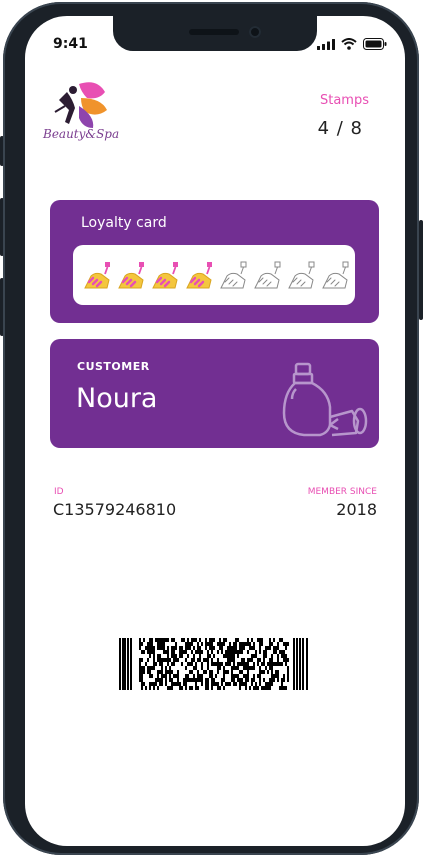 The image size is (423, 858). I want to click on member-since-value: 2018, so click(356, 509).